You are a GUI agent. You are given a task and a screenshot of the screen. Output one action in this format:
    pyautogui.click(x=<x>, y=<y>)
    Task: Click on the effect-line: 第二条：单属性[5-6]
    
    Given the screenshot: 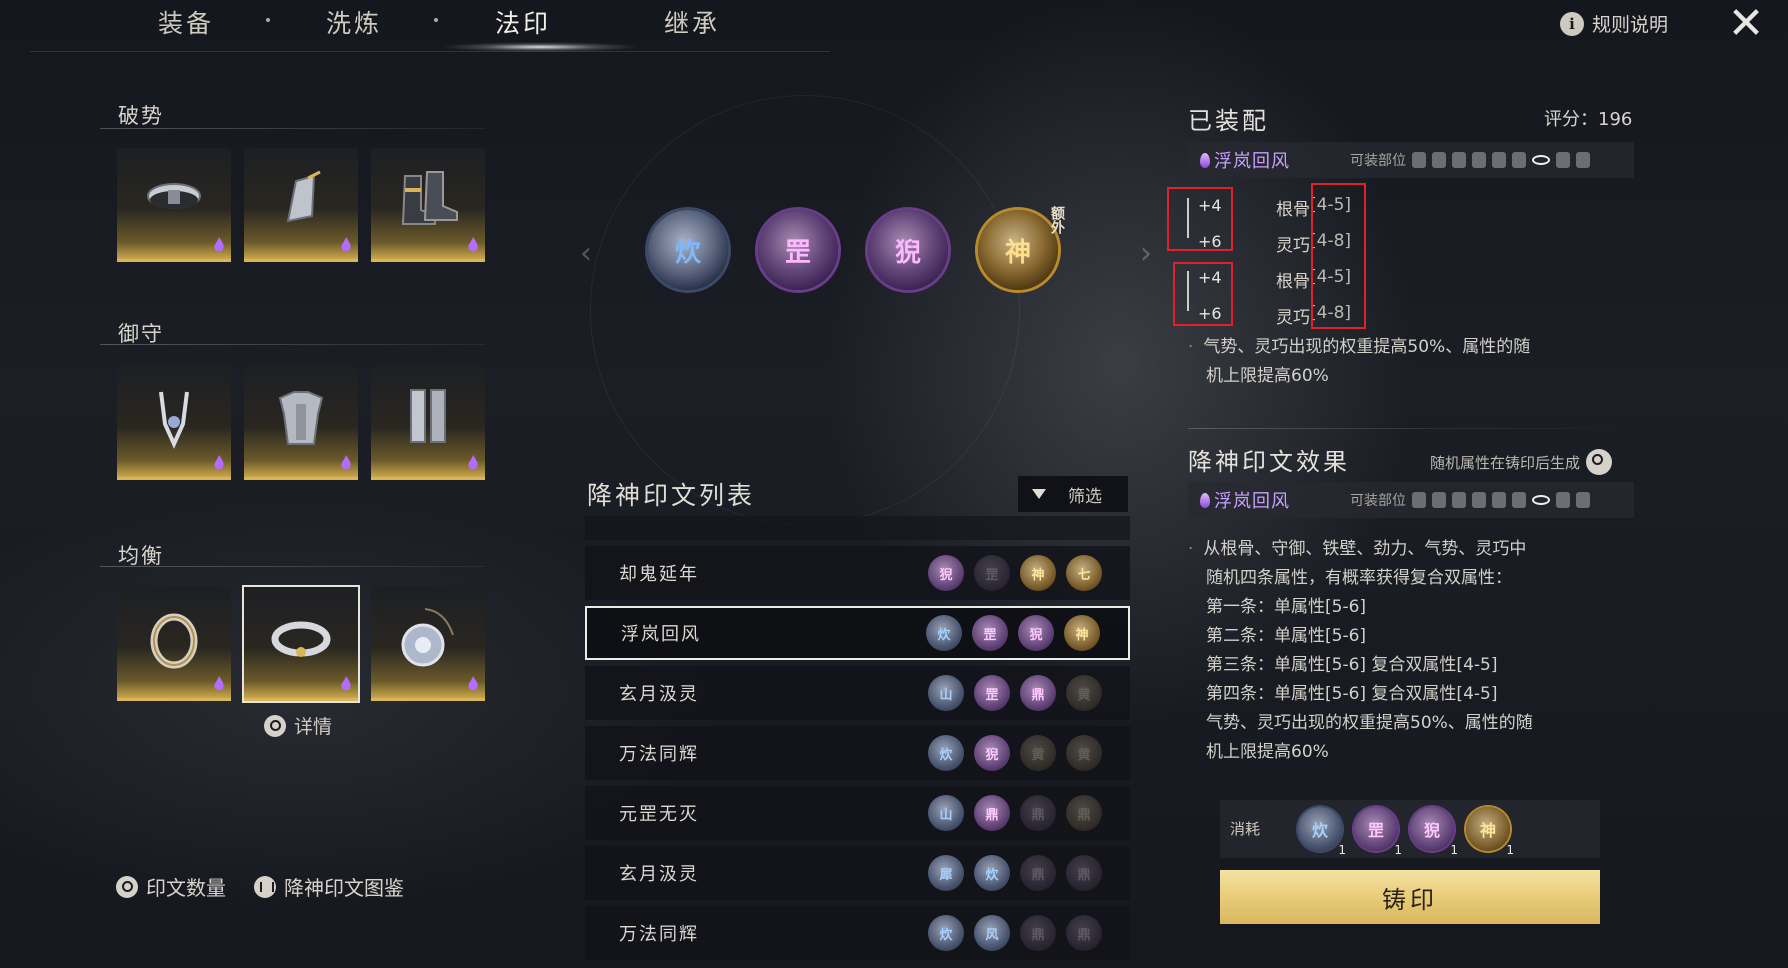 What is the action you would take?
    pyautogui.click(x=1286, y=636)
    